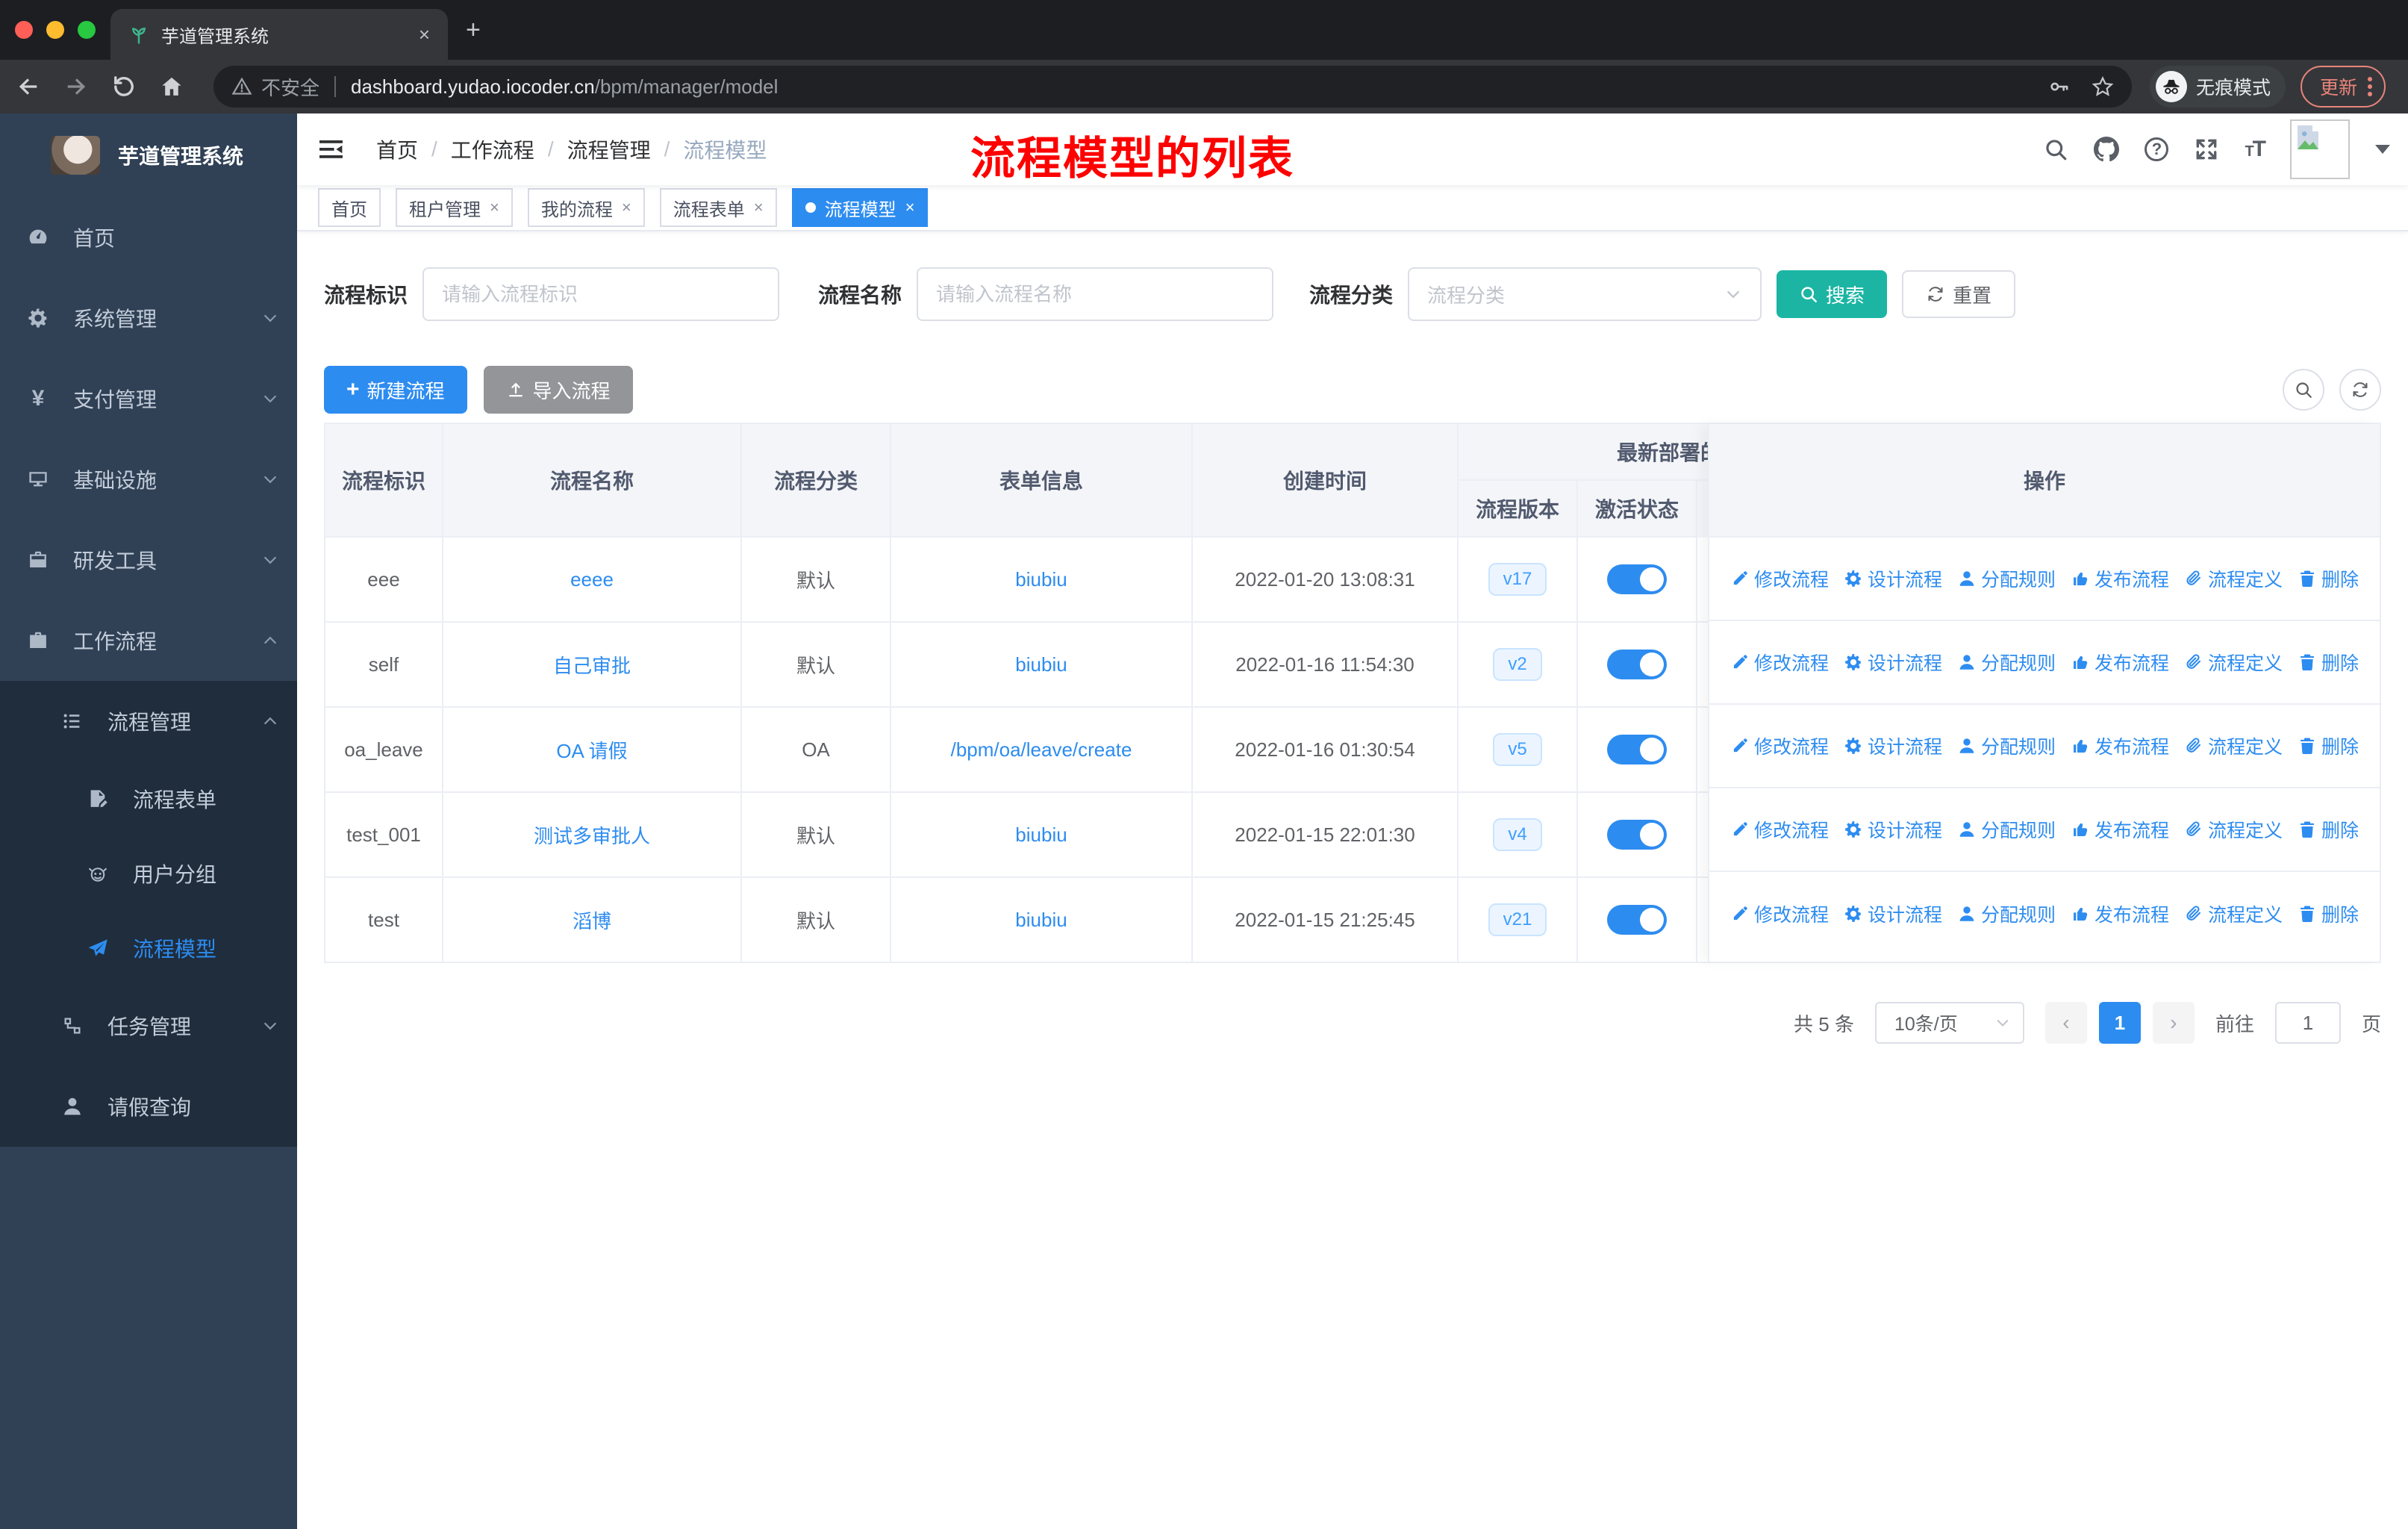 This screenshot has height=1529, width=2408. I want to click on import-process-button: 导入流程, so click(558, 390).